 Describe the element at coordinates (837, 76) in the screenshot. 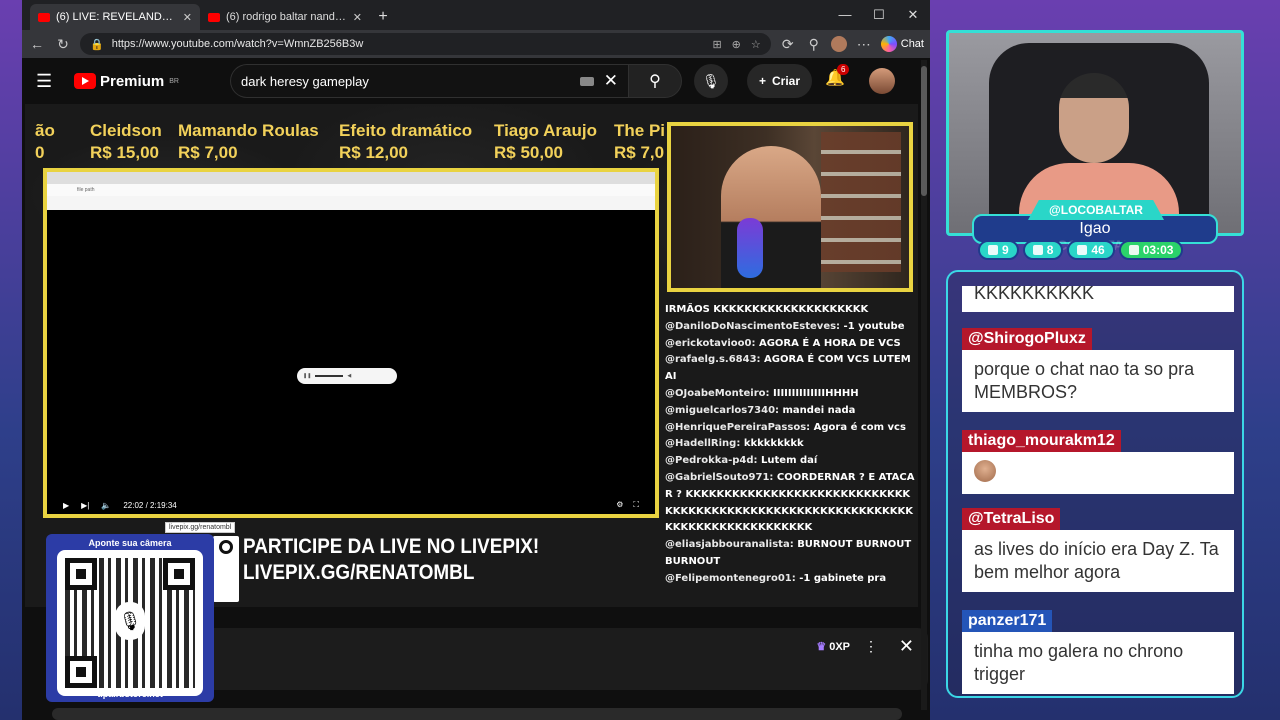

I see `notifications-button: 🔔 6` at that location.